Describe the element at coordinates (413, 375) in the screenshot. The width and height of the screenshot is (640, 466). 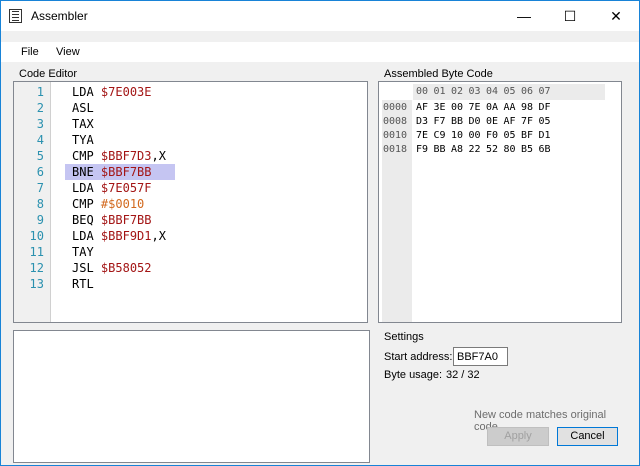
I see `byte-usage-label: Byte usage:` at that location.